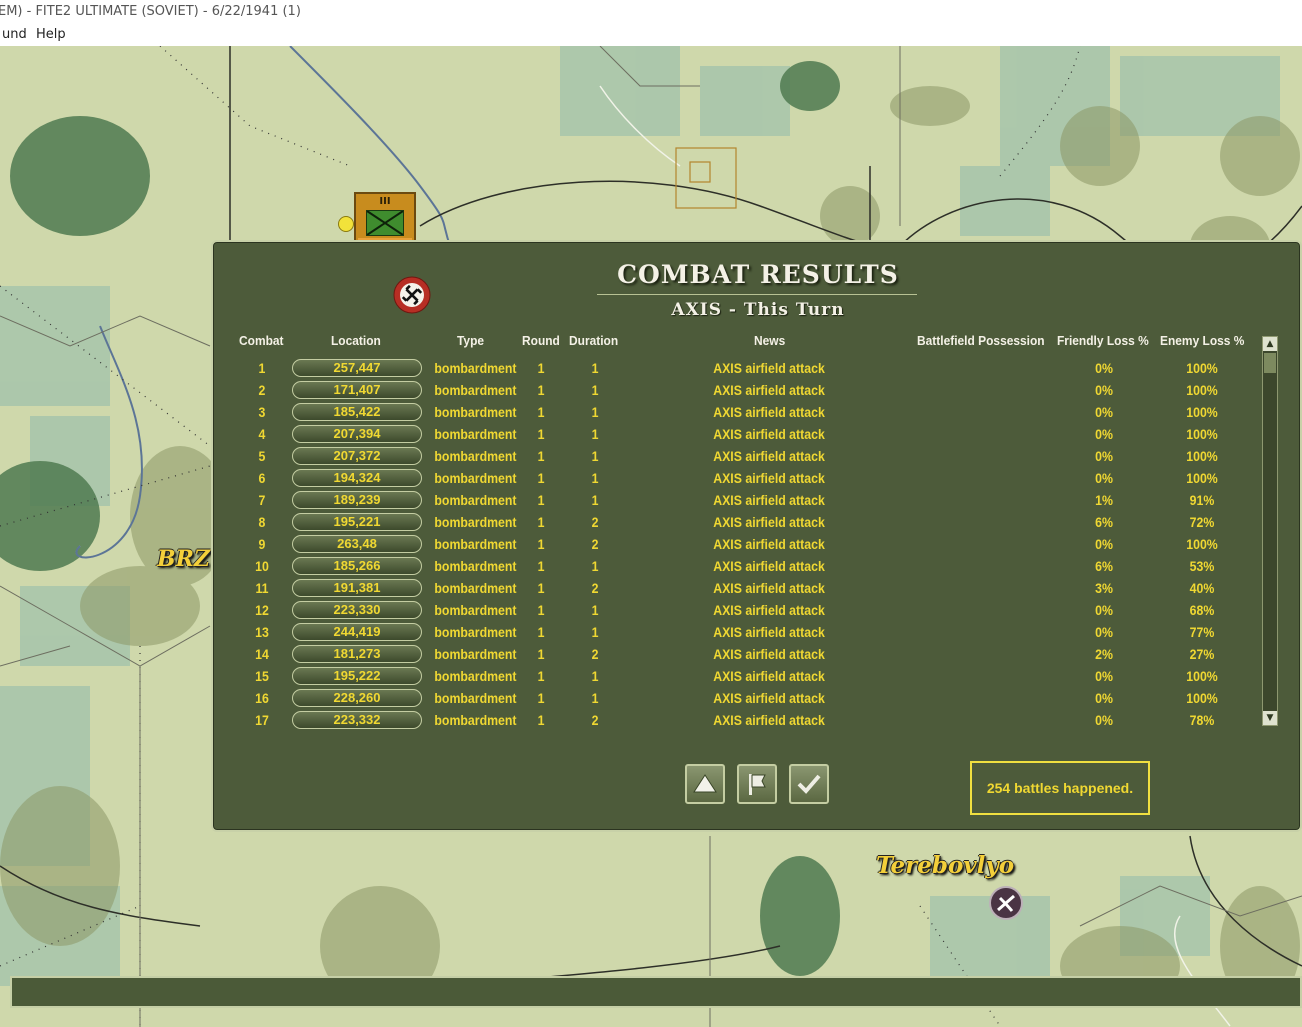 The height and width of the screenshot is (1027, 1302). Describe the element at coordinates (262, 522) in the screenshot. I see `cell-combat: 8` at that location.